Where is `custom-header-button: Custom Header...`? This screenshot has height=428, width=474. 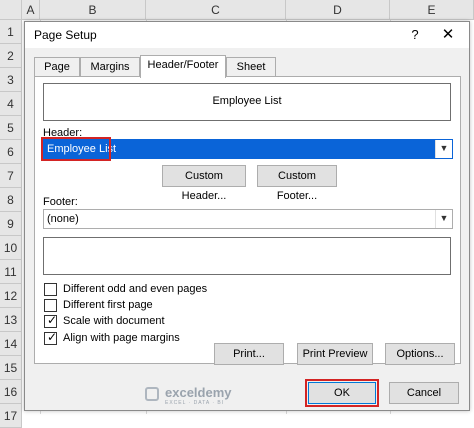 custom-header-button: Custom Header... is located at coordinates (204, 183).